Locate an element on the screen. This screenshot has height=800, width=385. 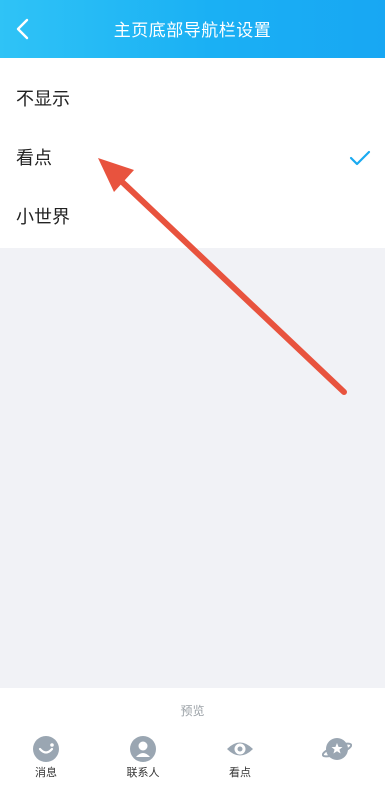
tab-label: 消息 is located at coordinates (46, 772).